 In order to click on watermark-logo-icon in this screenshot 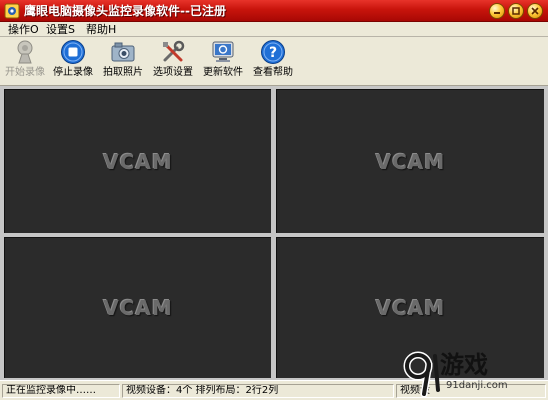, I will do `click(421, 374)`.